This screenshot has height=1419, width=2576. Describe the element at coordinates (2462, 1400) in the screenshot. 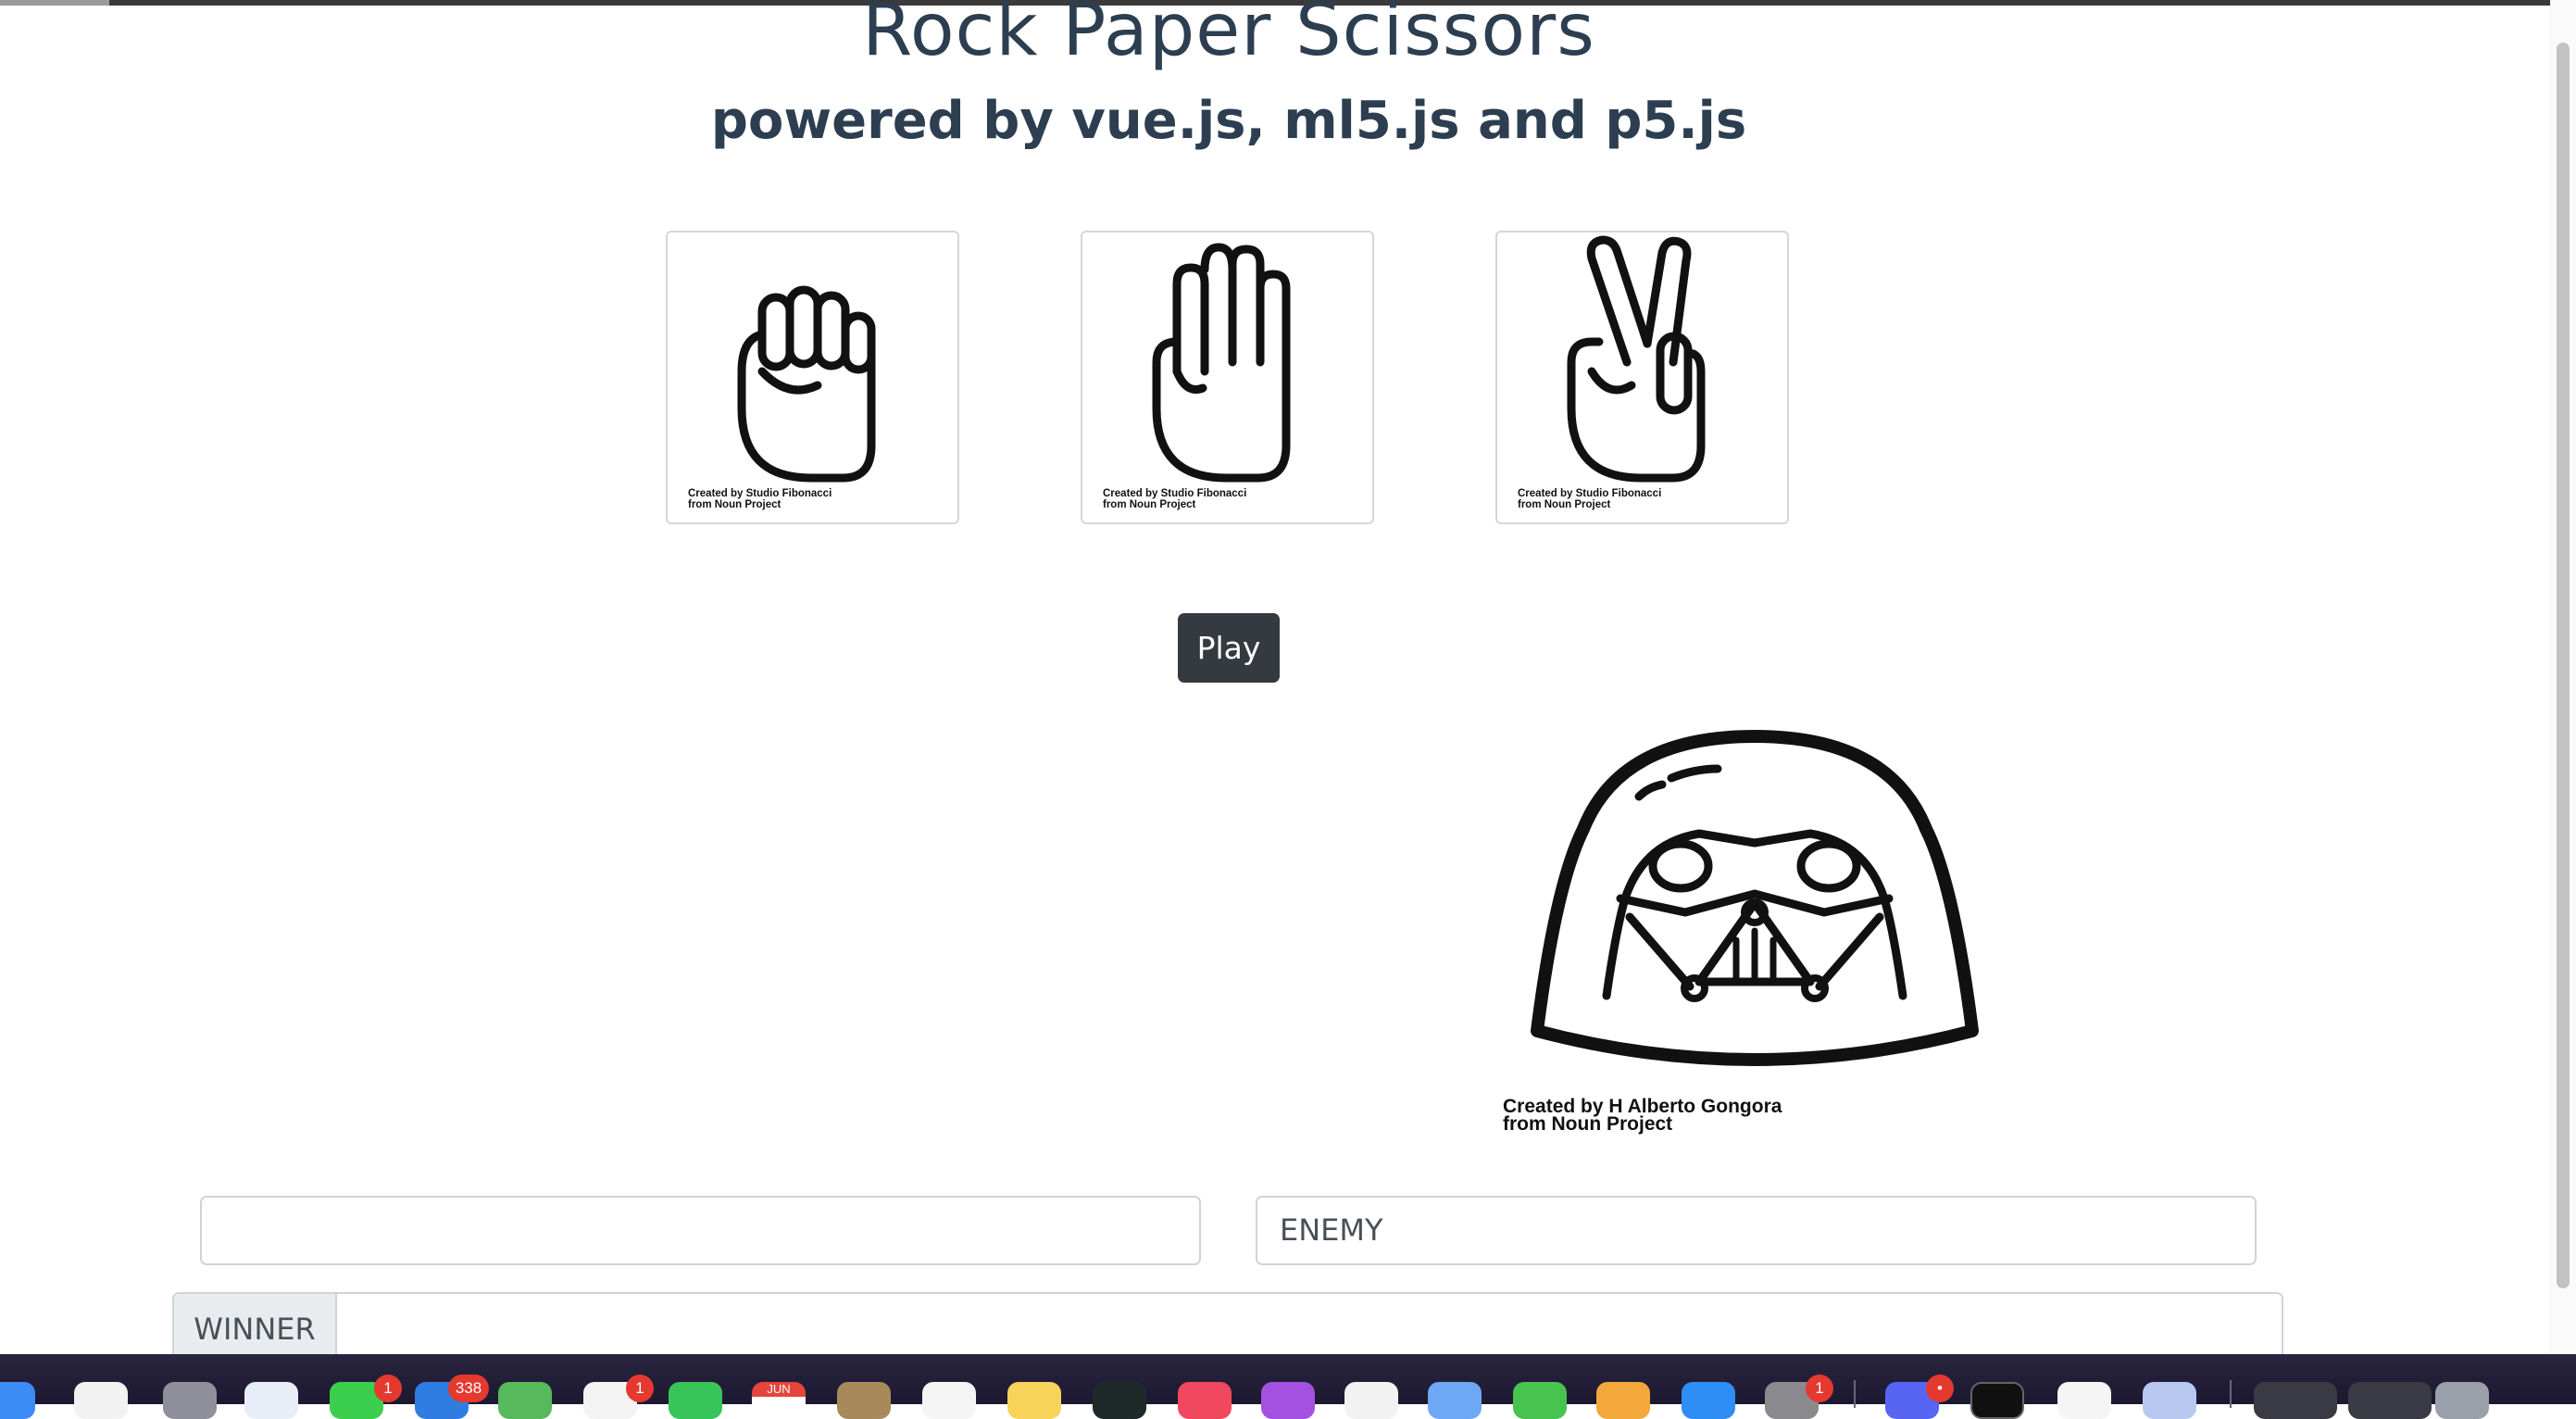

I see `trash-icon` at that location.